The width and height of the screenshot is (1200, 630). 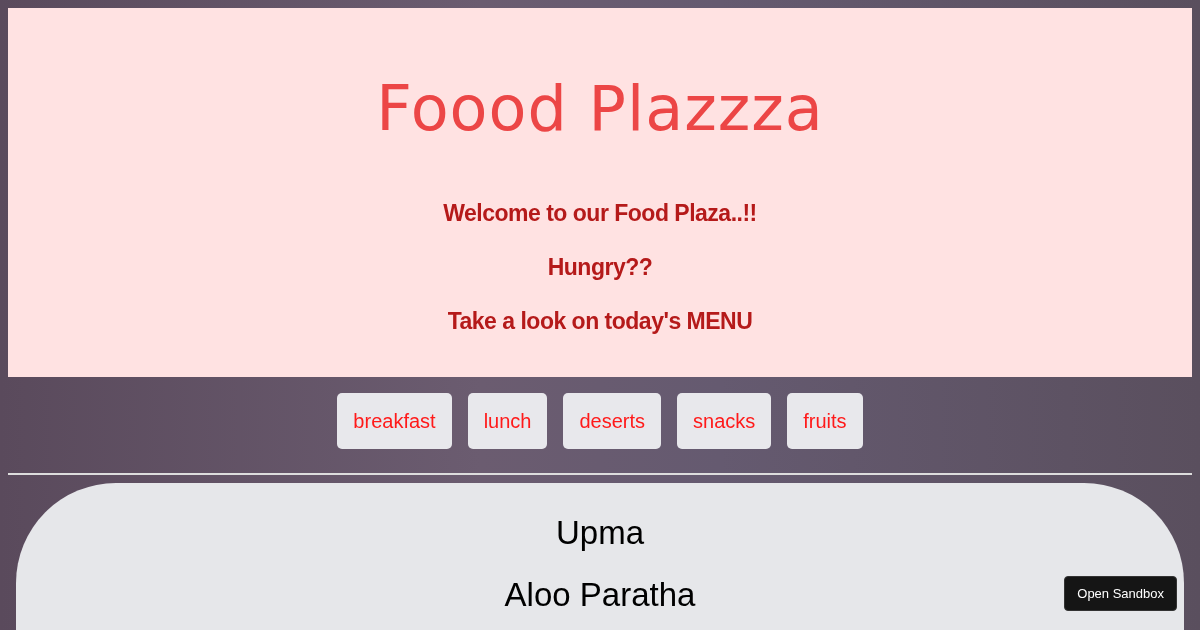 I want to click on welcome-text: Welcome to our Food Plaza..!!, so click(x=600, y=213).